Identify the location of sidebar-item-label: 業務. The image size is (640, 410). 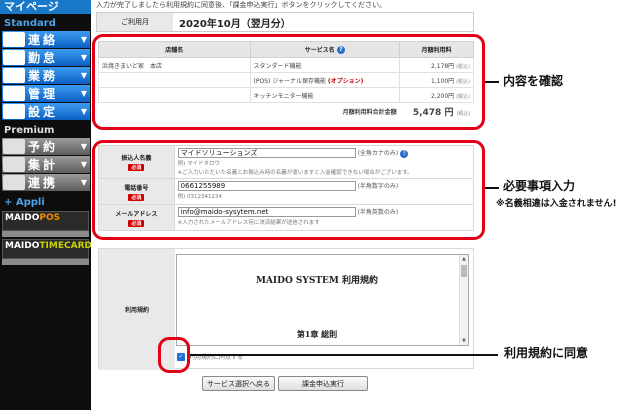
(43, 76).